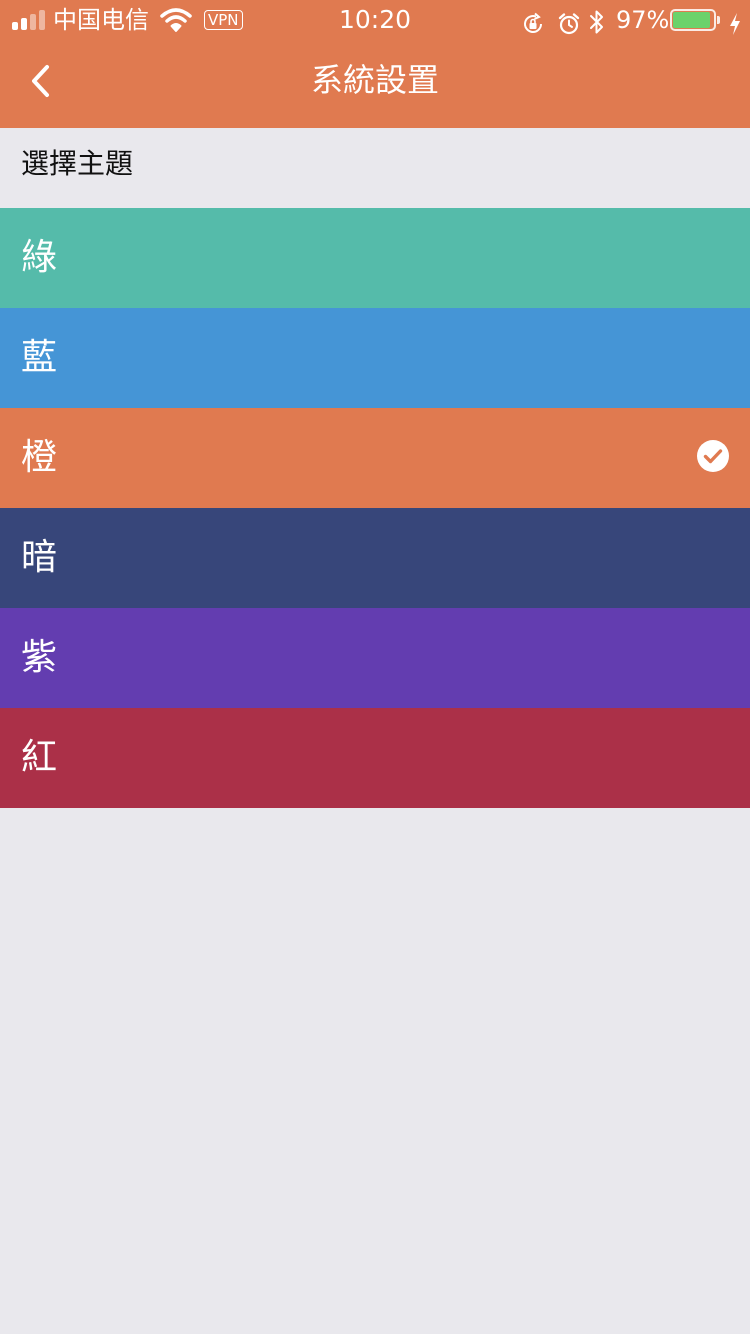 Image resolution: width=750 pixels, height=1334 pixels. I want to click on alarm-icon, so click(569, 21).